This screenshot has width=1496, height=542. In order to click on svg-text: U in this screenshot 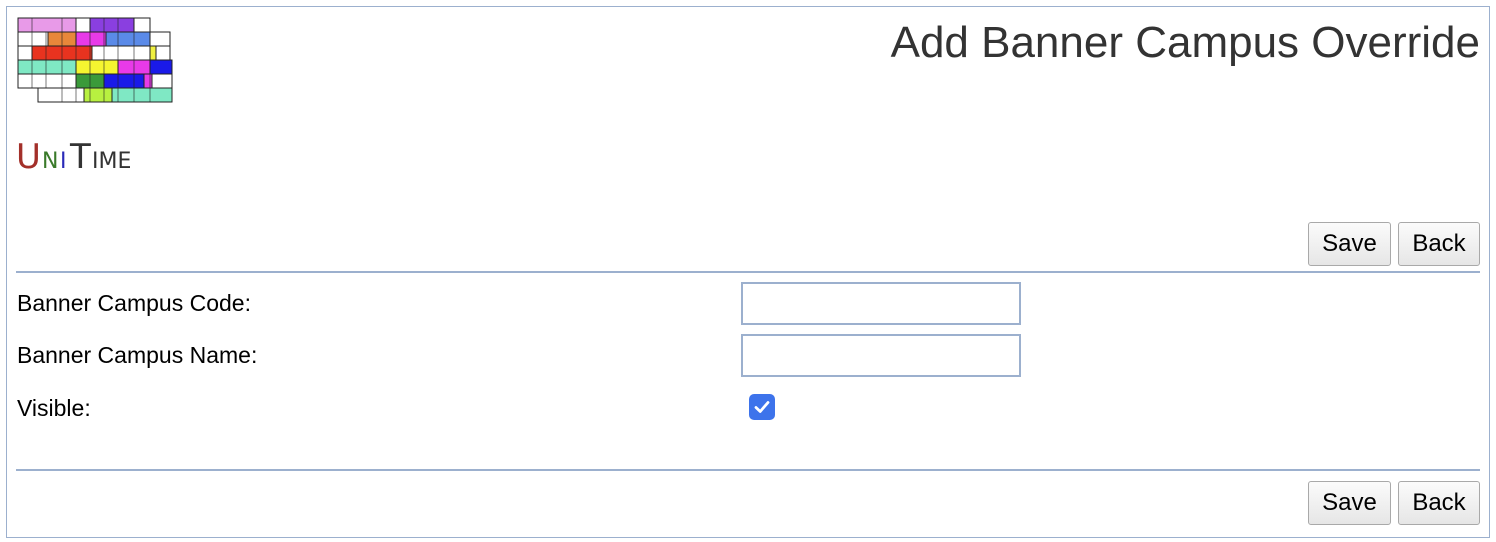, I will do `click(28, 156)`.